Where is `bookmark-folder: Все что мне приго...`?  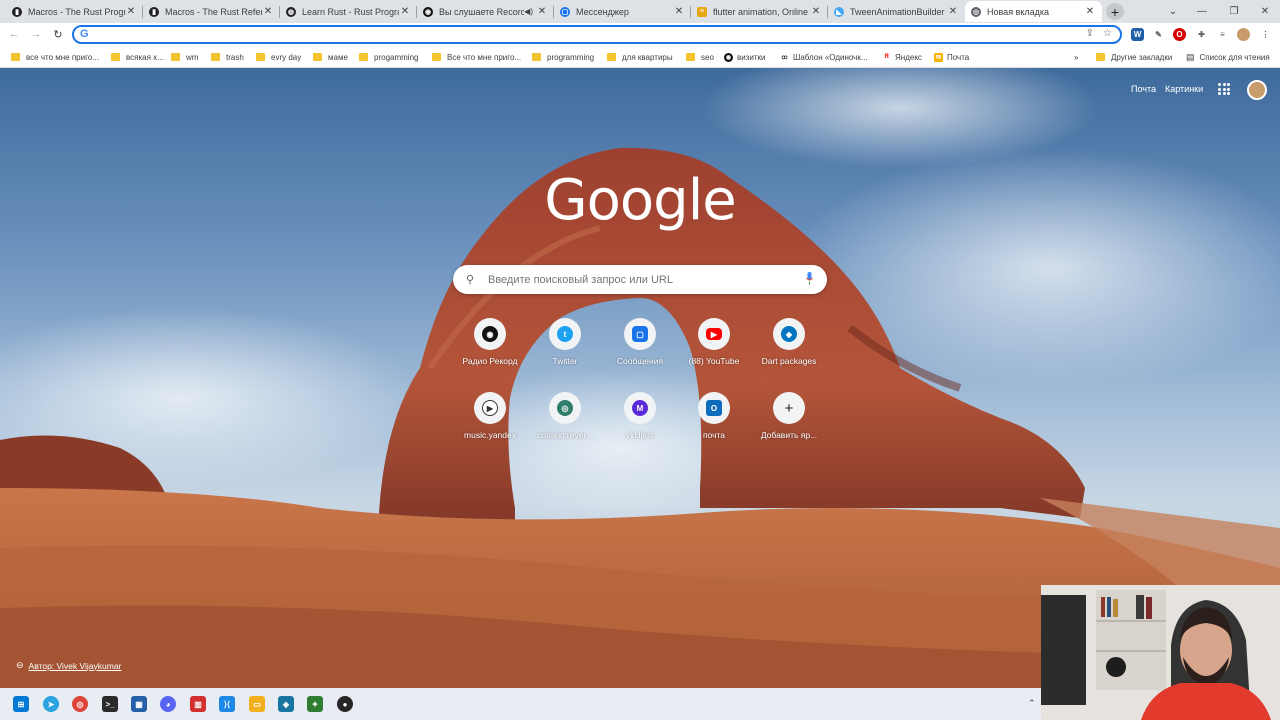
bookmark-folder: Все что мне приго... is located at coordinates (476, 57).